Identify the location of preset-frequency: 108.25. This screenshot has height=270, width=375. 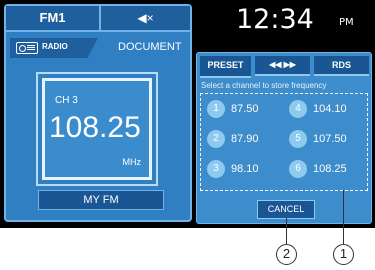
(330, 169).